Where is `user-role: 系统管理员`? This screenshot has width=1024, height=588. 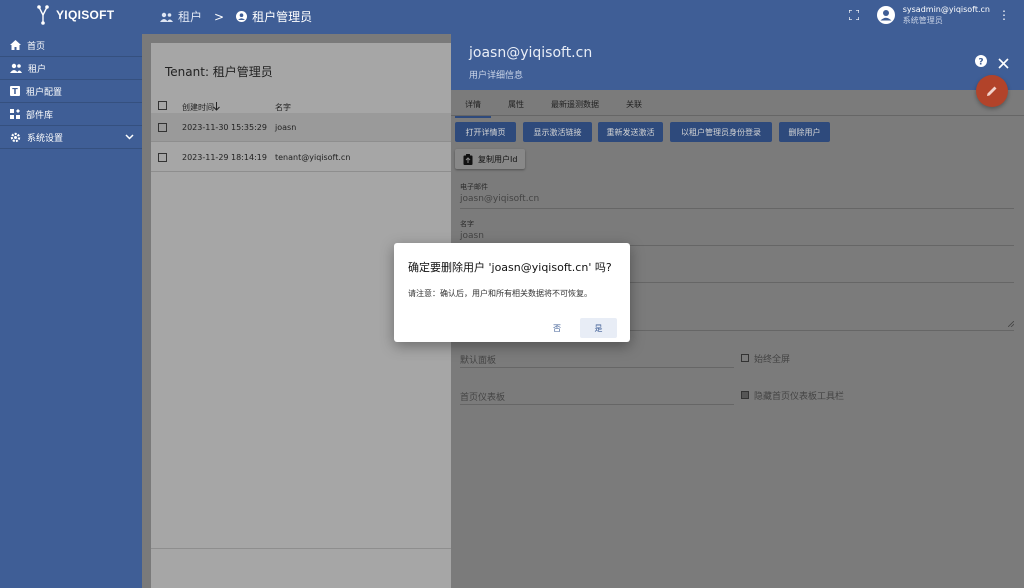 user-role: 系统管理员 is located at coordinates (922, 20).